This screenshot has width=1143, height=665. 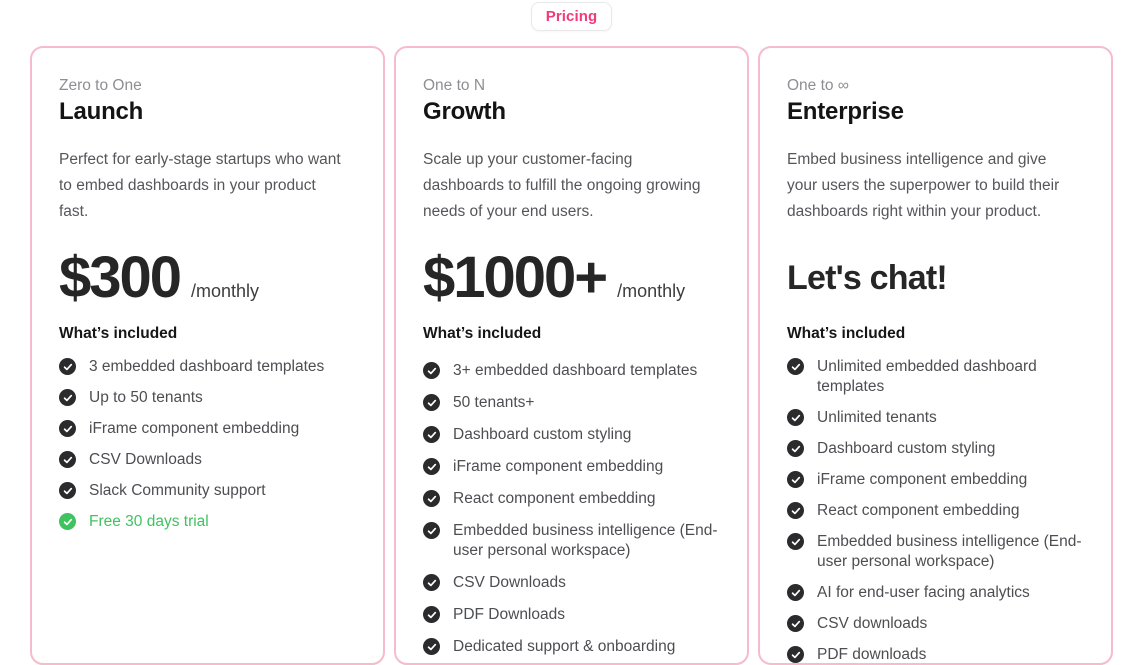 What do you see at coordinates (120, 277) in the screenshot?
I see `plan-price: $300` at bounding box center [120, 277].